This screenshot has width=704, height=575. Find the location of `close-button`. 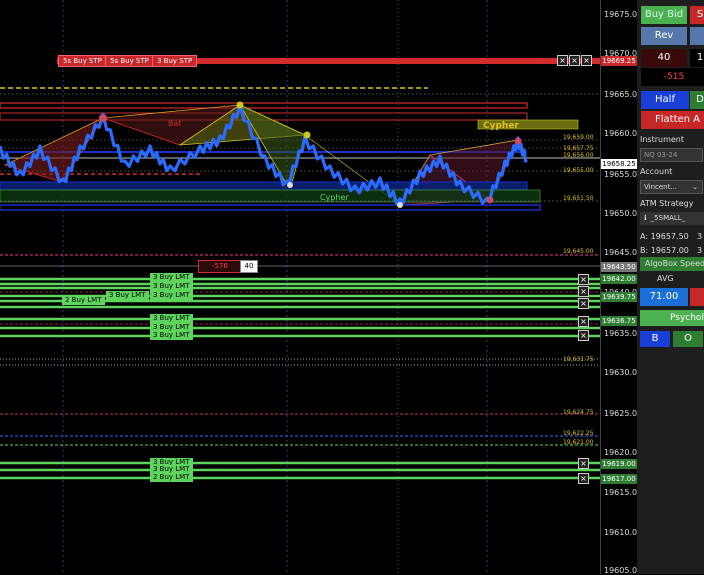

close-button is located at coordinates (697, 36).